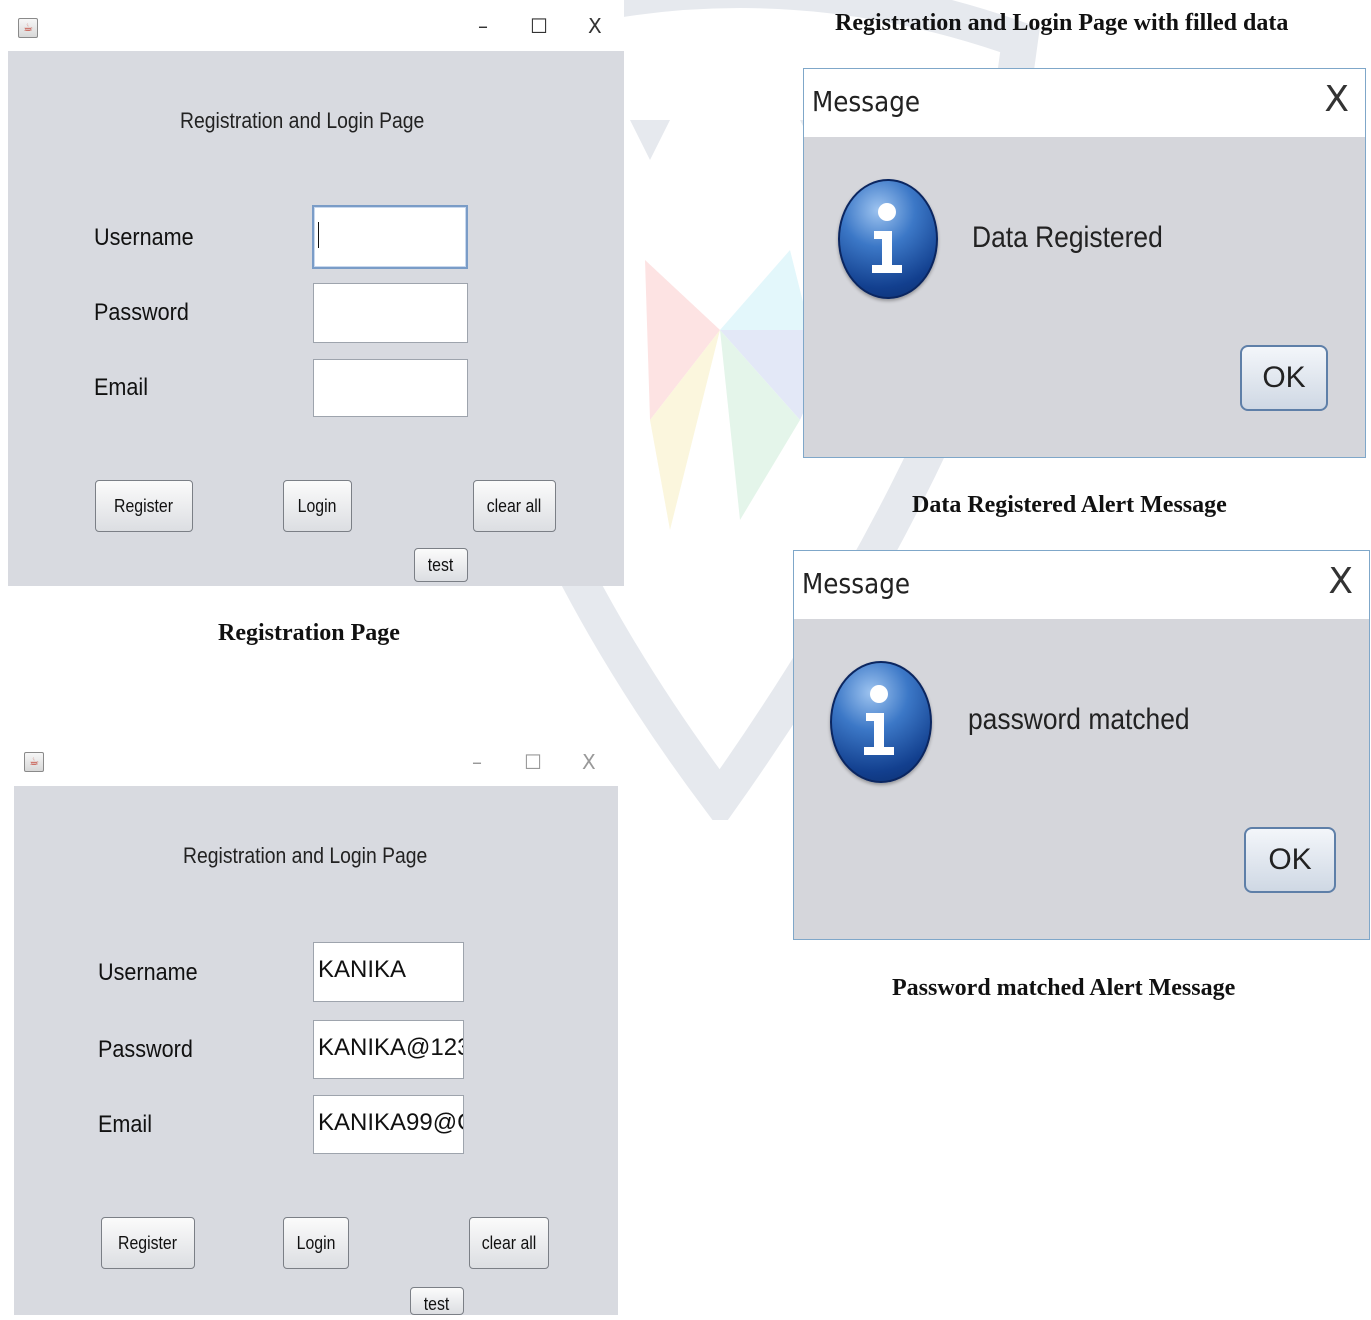 The width and height of the screenshot is (1371, 1320). What do you see at coordinates (309, 633) in the screenshot?
I see `caption-registration-page: Registration Page` at bounding box center [309, 633].